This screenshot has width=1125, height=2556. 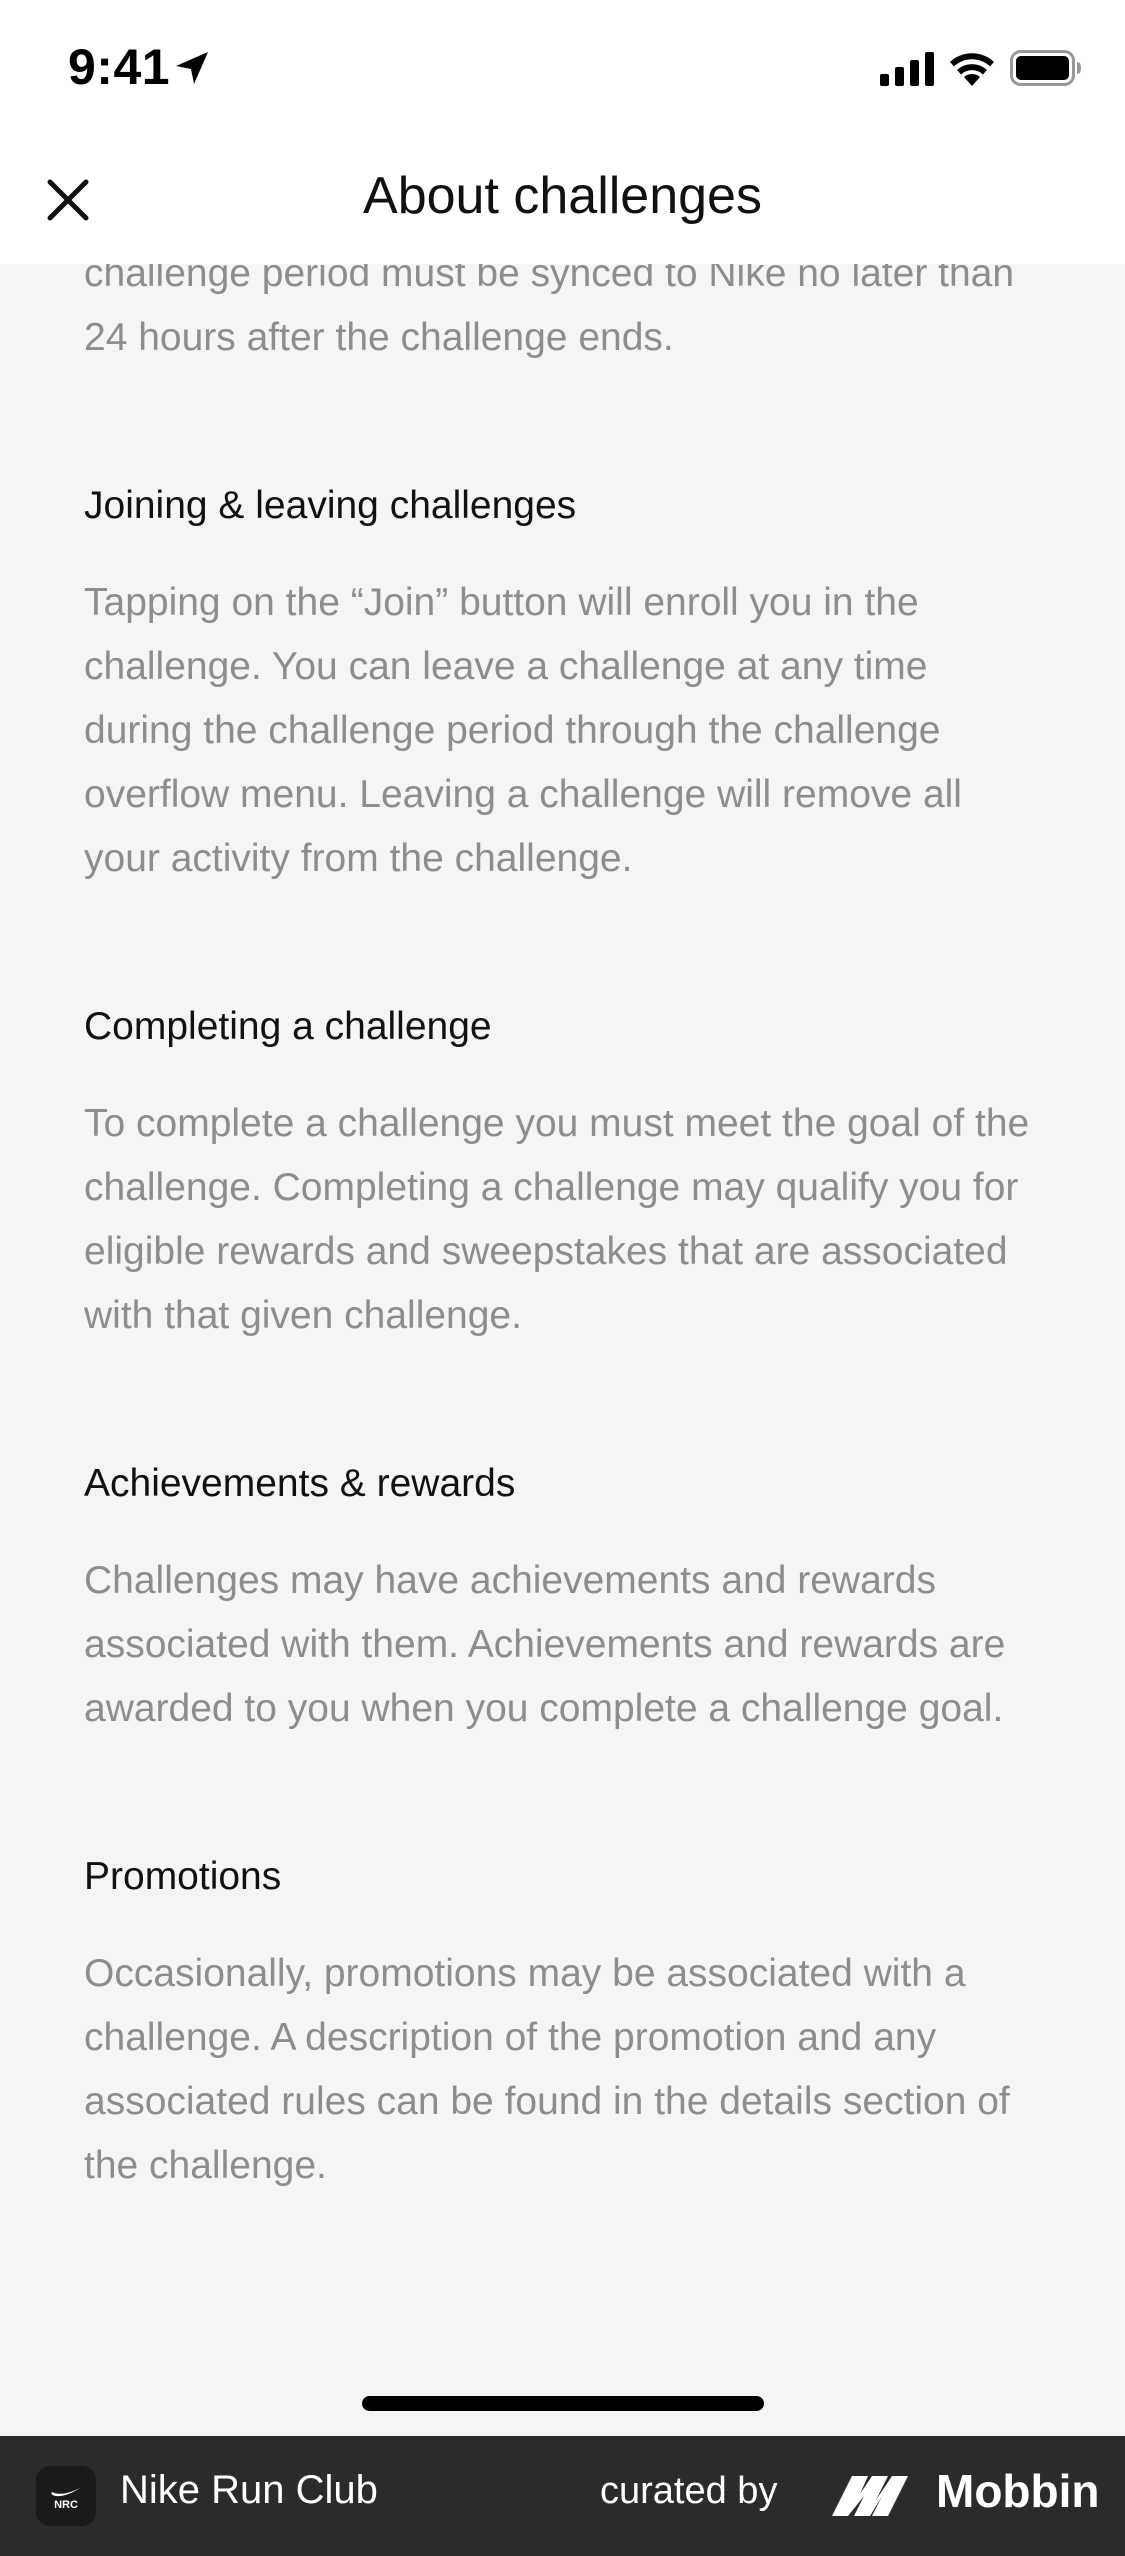 What do you see at coordinates (689, 2491) in the screenshot?
I see `curated-by-label: curated by` at bounding box center [689, 2491].